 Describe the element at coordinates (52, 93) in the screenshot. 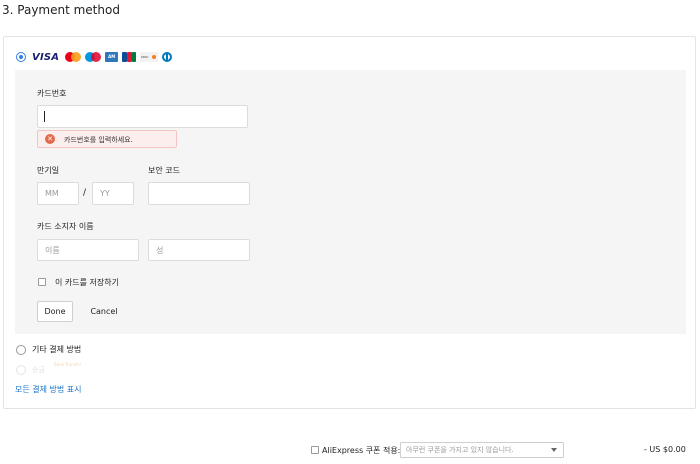

I see `card-number-label: 카드번호` at that location.